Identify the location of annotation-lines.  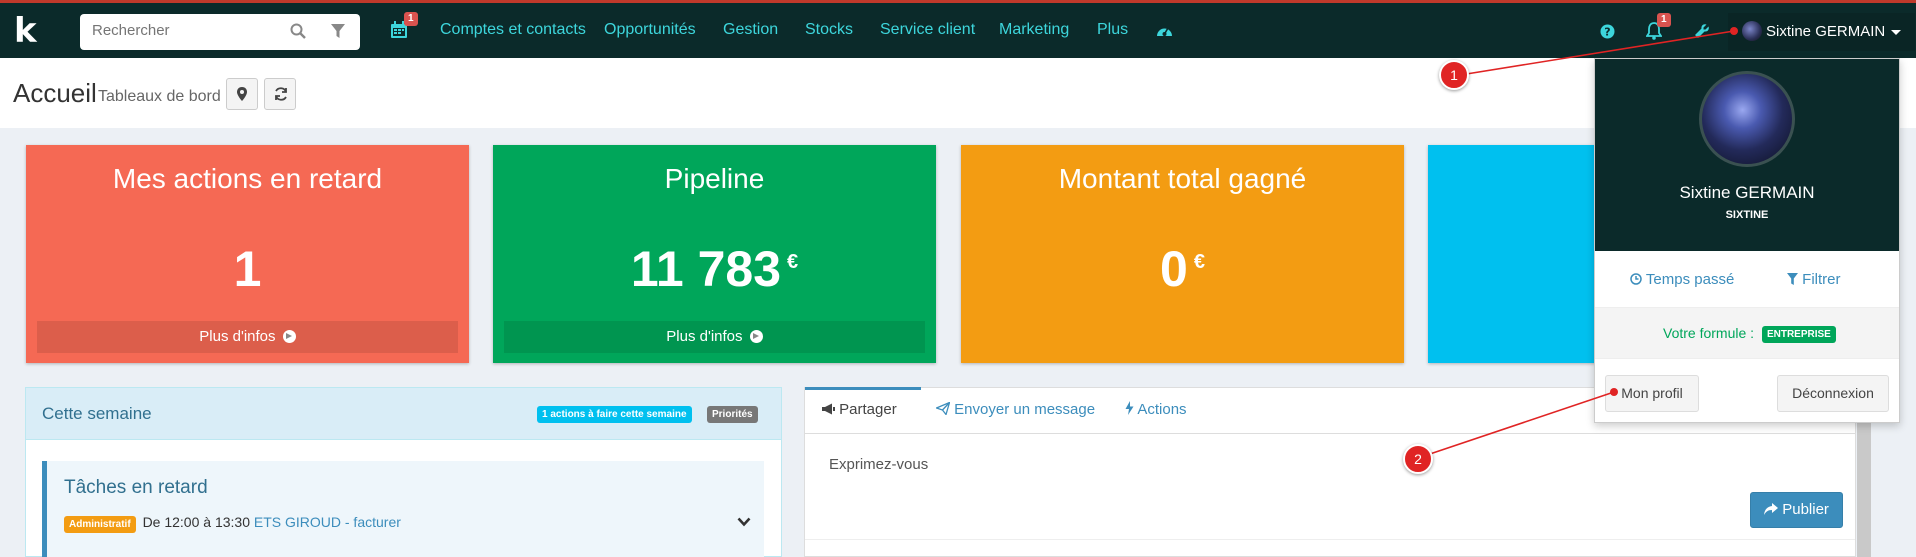
(1577, 243).